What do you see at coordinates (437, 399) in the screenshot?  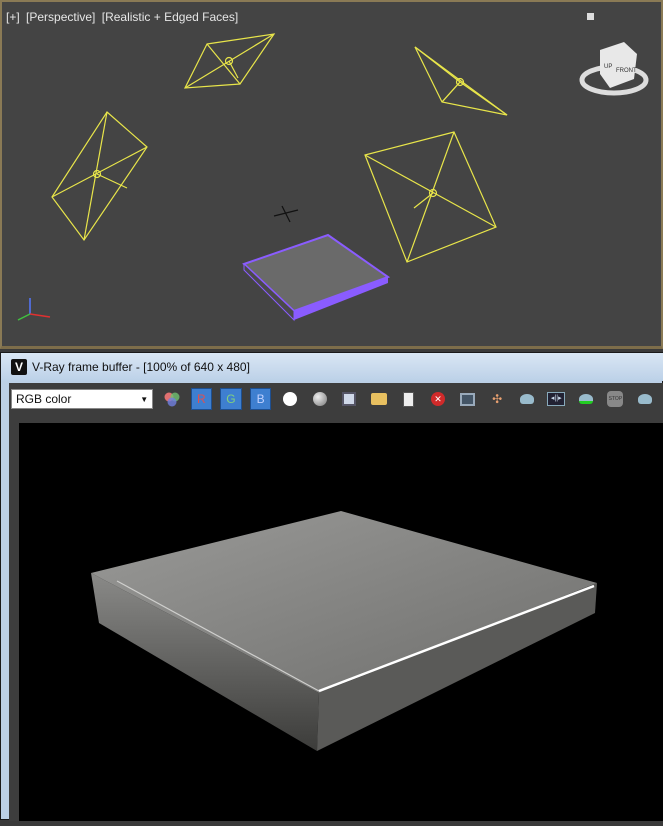 I see `clear-icon: ✕` at bounding box center [437, 399].